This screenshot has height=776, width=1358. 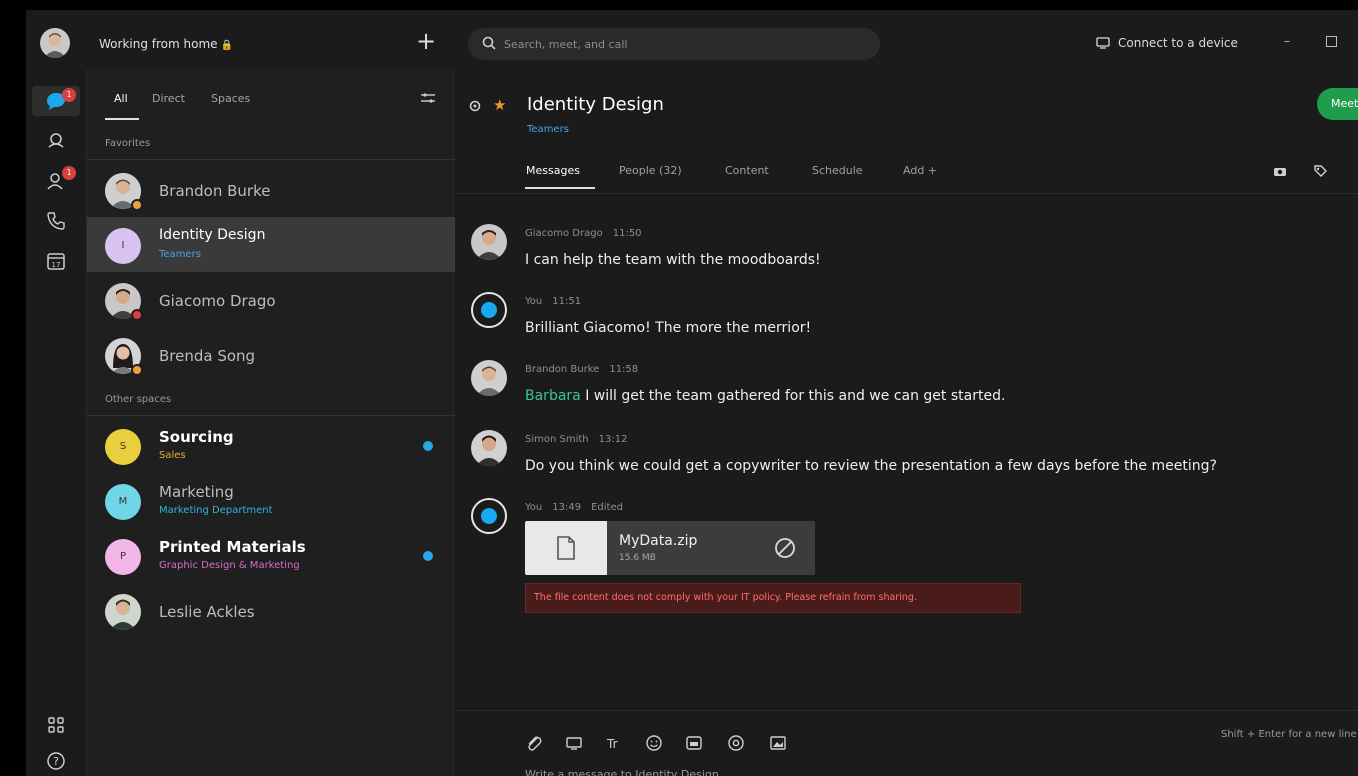 I want to click on tag-icon, so click(x=1320, y=171).